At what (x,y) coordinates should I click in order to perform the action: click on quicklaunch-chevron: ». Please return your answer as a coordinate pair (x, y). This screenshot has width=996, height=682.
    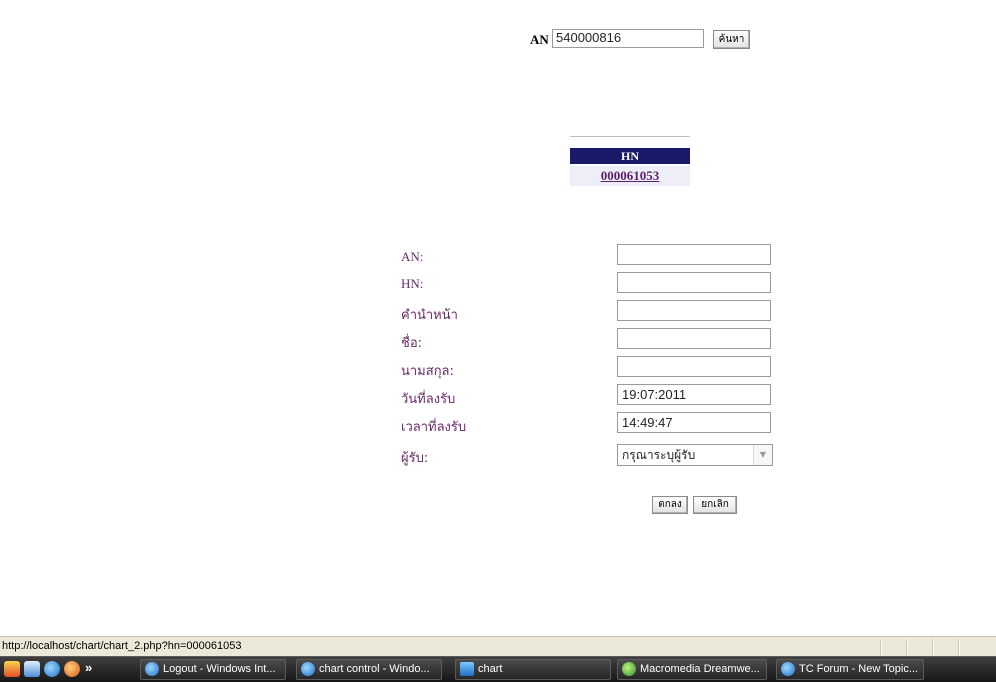
    Looking at the image, I should click on (88, 667).